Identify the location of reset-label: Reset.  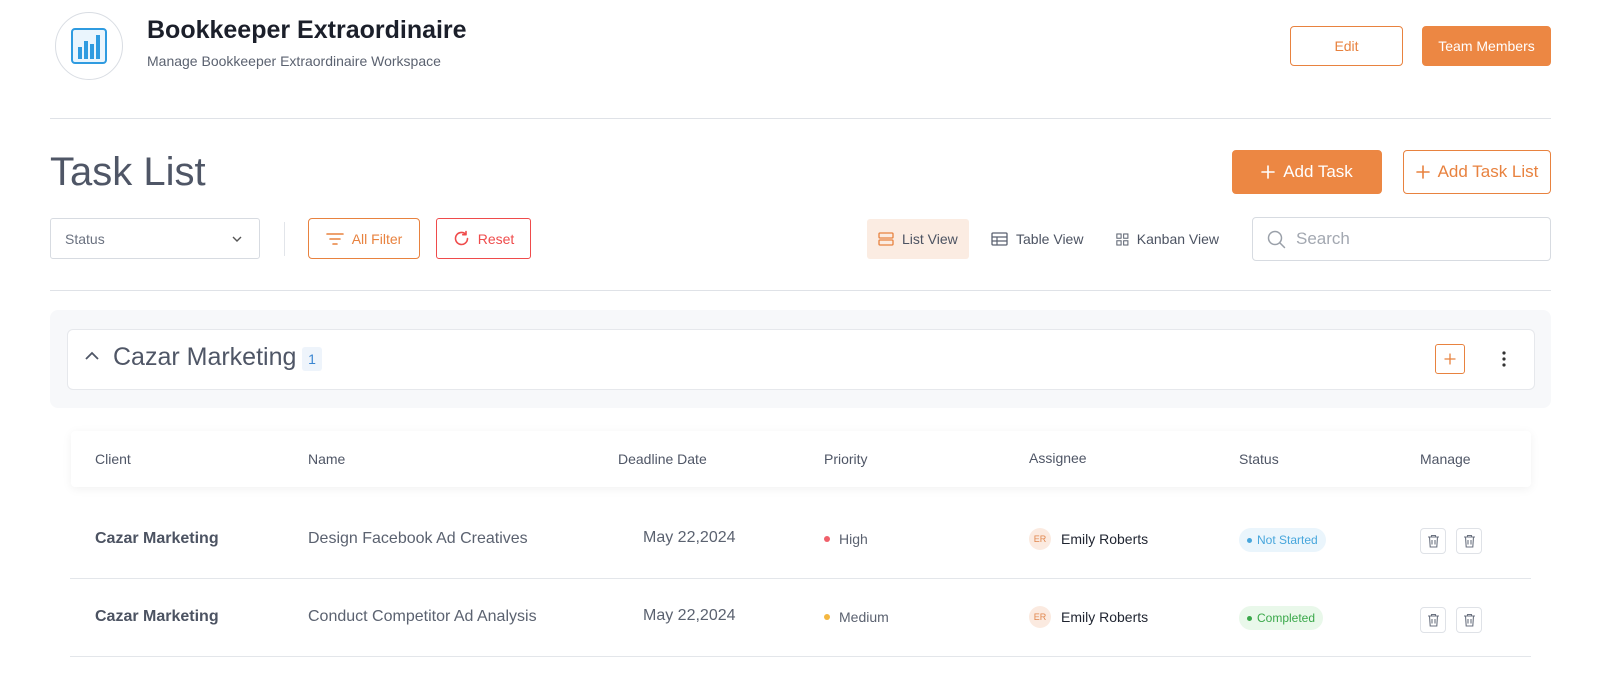
(496, 238).